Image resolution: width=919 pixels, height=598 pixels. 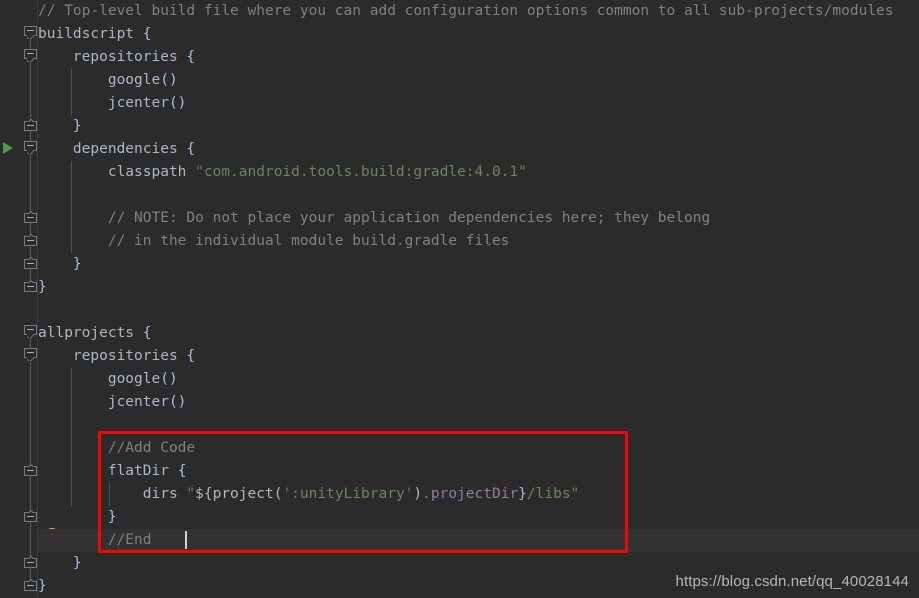 What do you see at coordinates (103, 103) in the screenshot?
I see `code-token: jcenter` at bounding box center [103, 103].